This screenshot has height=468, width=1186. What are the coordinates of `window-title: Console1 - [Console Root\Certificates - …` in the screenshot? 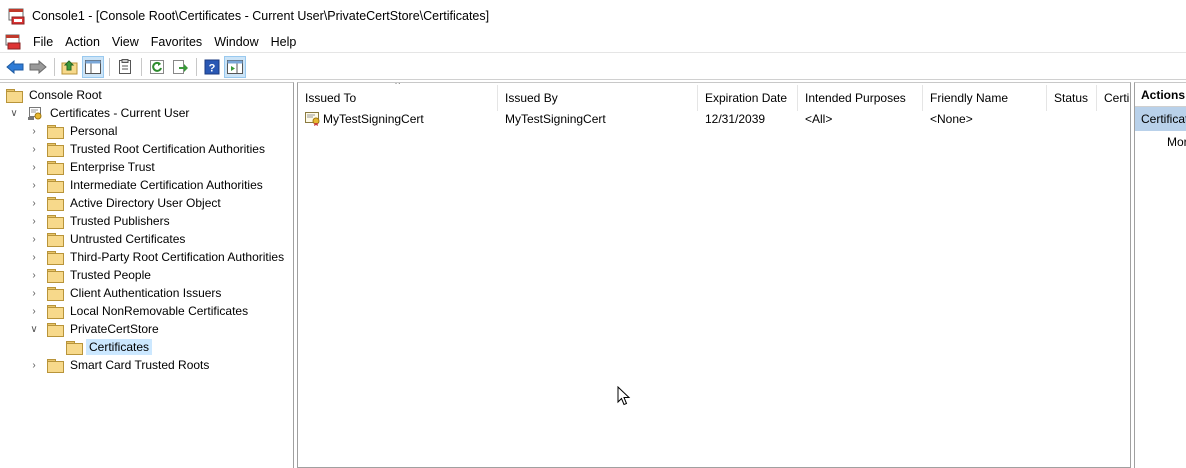 It's located at (261, 15).